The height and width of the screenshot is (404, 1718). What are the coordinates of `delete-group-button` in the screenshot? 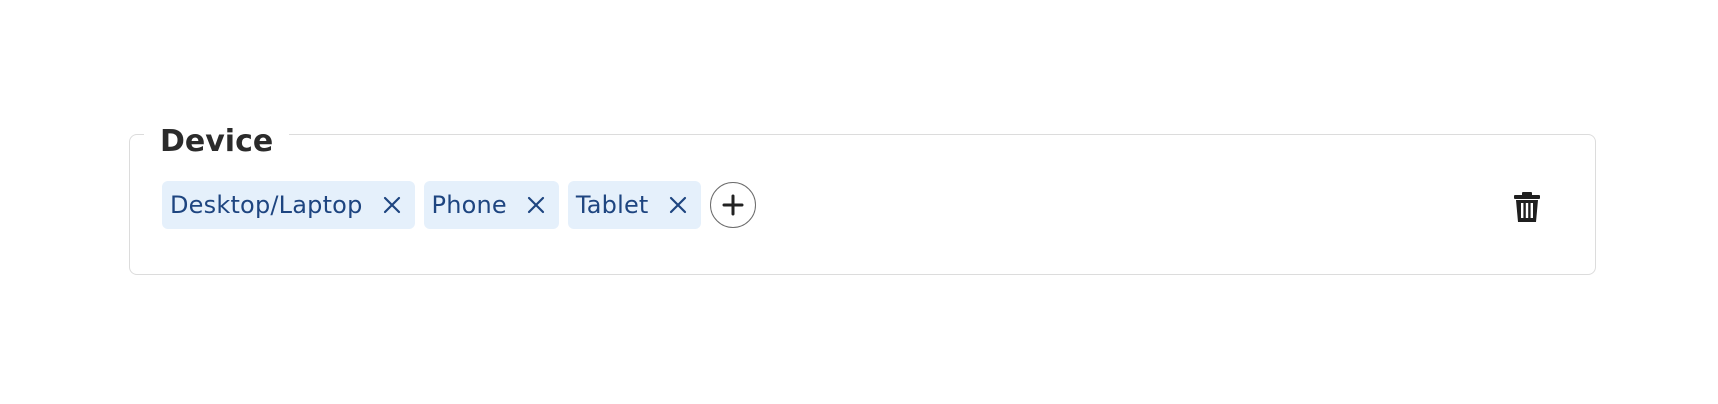 It's located at (1527, 207).